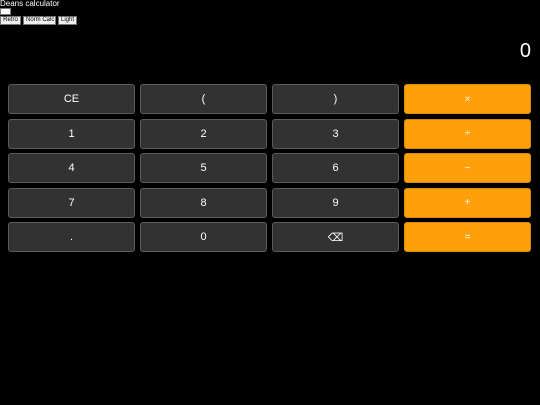 This screenshot has width=540, height=405. What do you see at coordinates (203, 133) in the screenshot?
I see `digit-2-button: 2` at bounding box center [203, 133].